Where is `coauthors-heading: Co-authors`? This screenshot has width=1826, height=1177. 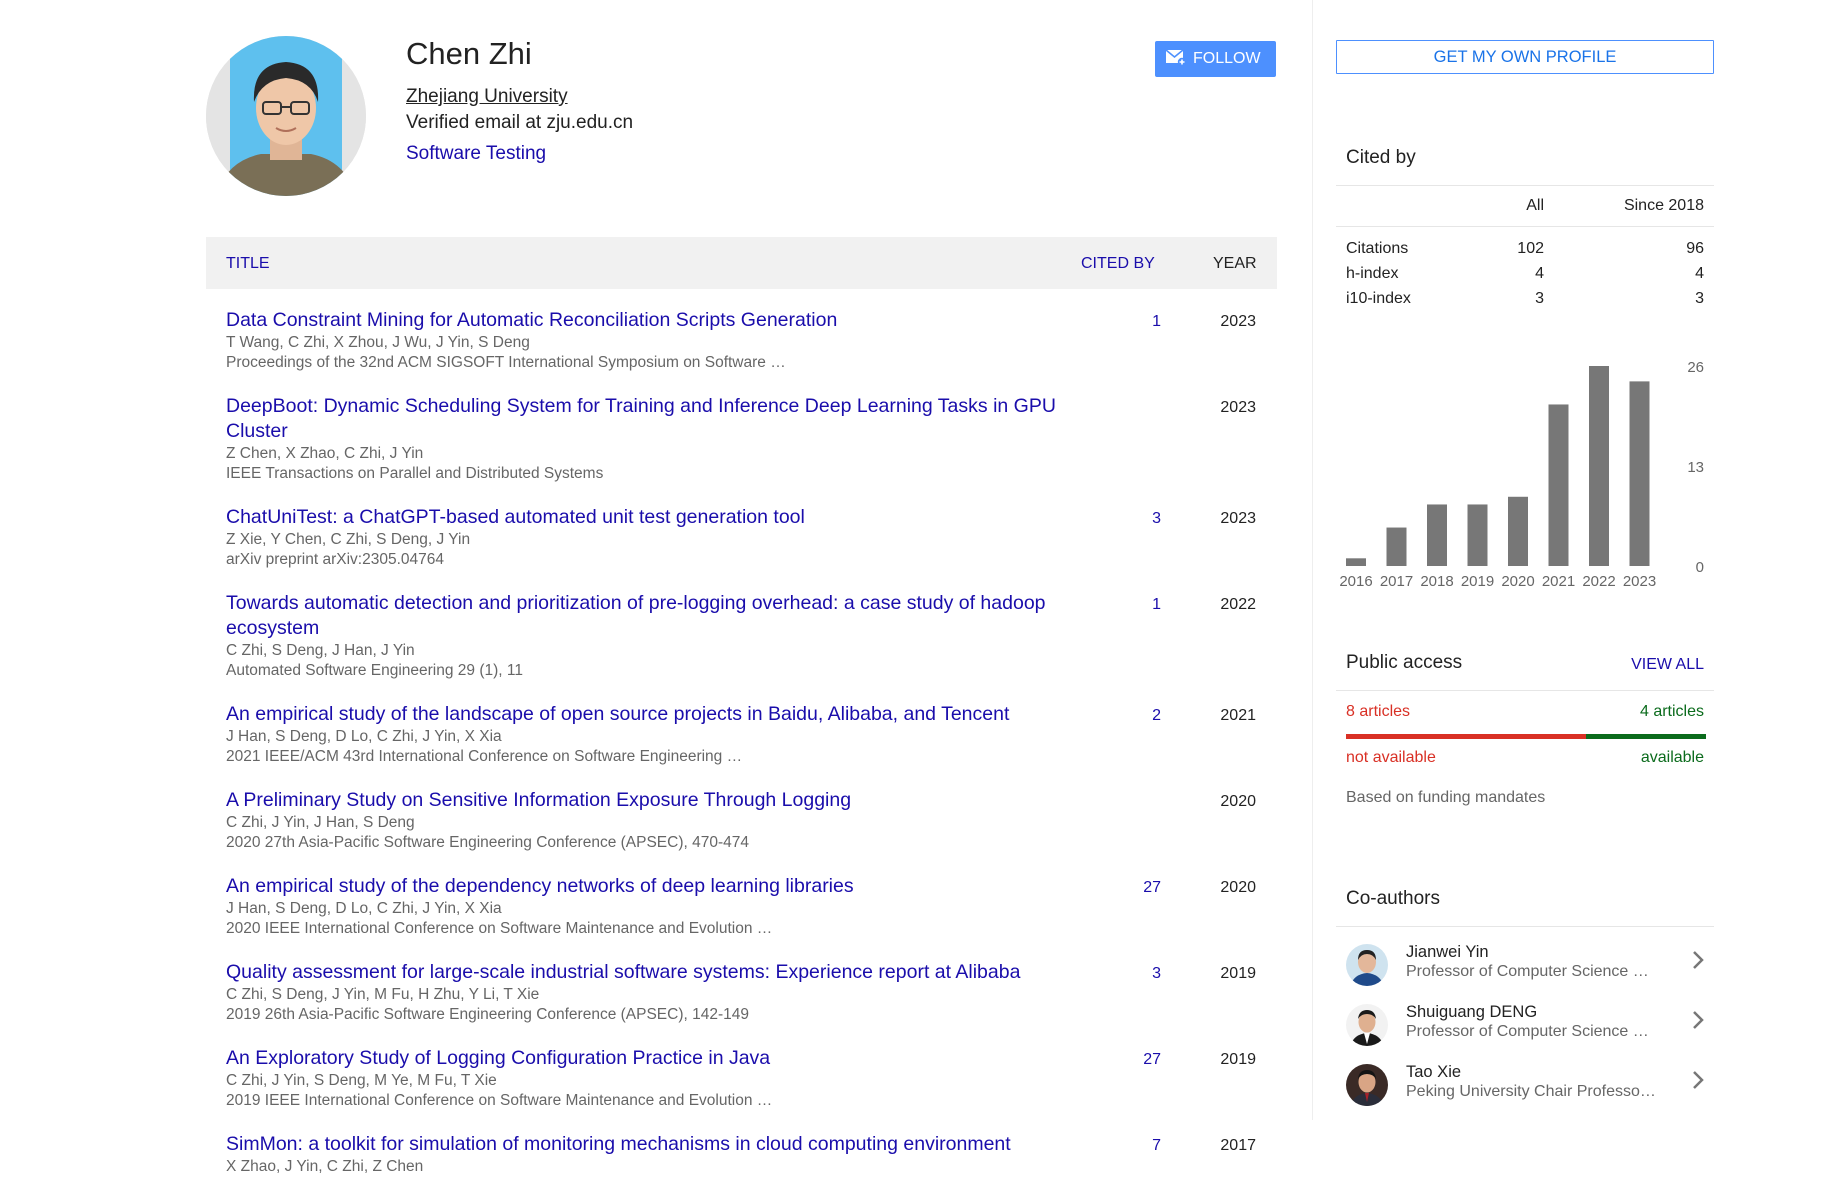
coauthors-heading: Co-authors is located at coordinates (1393, 898).